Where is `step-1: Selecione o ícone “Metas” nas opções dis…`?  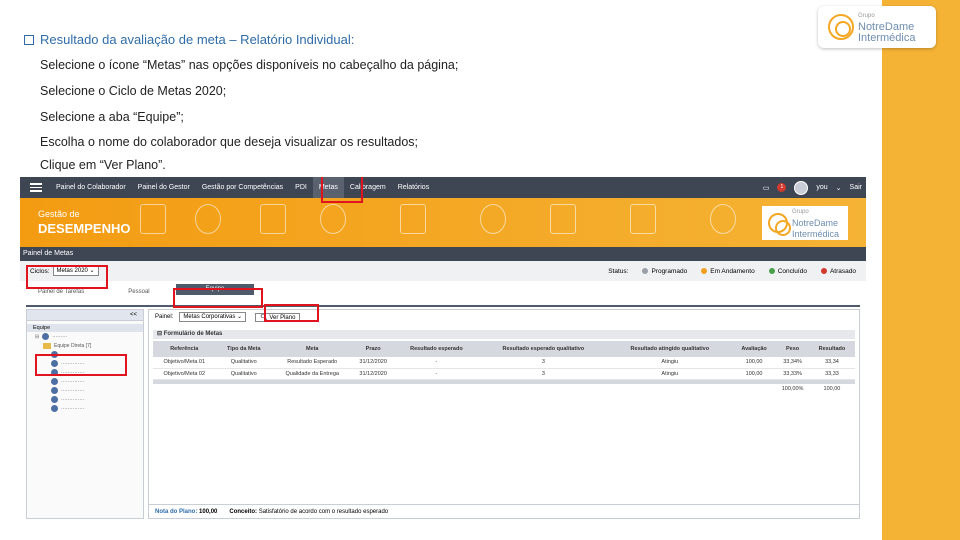
step-1: Selecione o ícone “Metas” nas opções dis… is located at coordinates (249, 65).